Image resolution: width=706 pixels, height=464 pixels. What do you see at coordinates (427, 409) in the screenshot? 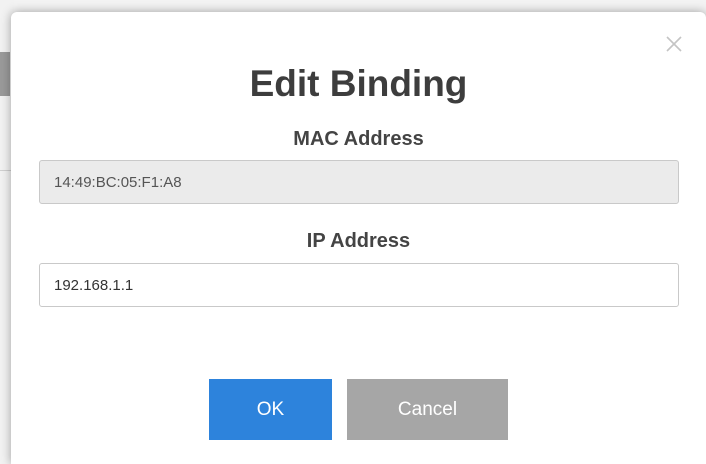
I see `cancel-button: Cancel` at bounding box center [427, 409].